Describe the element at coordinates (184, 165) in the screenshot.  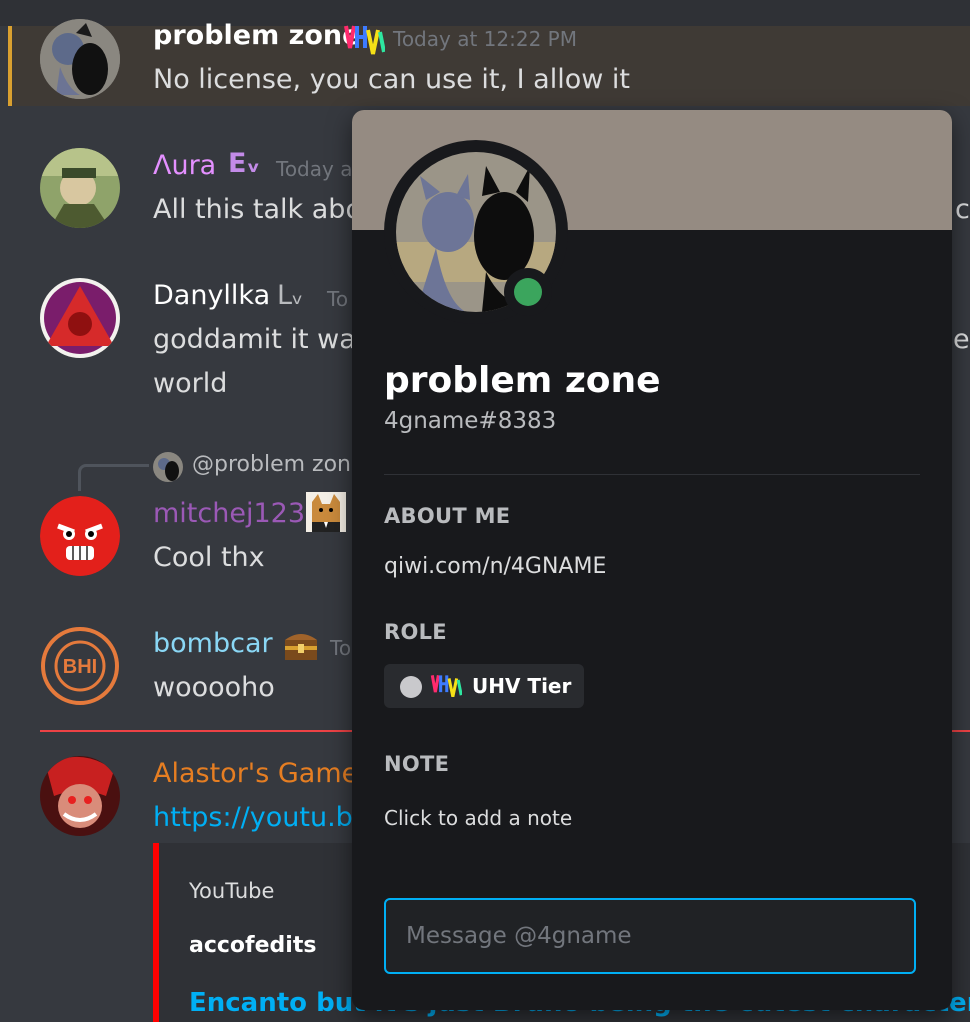
I see `username: Λura` at that location.